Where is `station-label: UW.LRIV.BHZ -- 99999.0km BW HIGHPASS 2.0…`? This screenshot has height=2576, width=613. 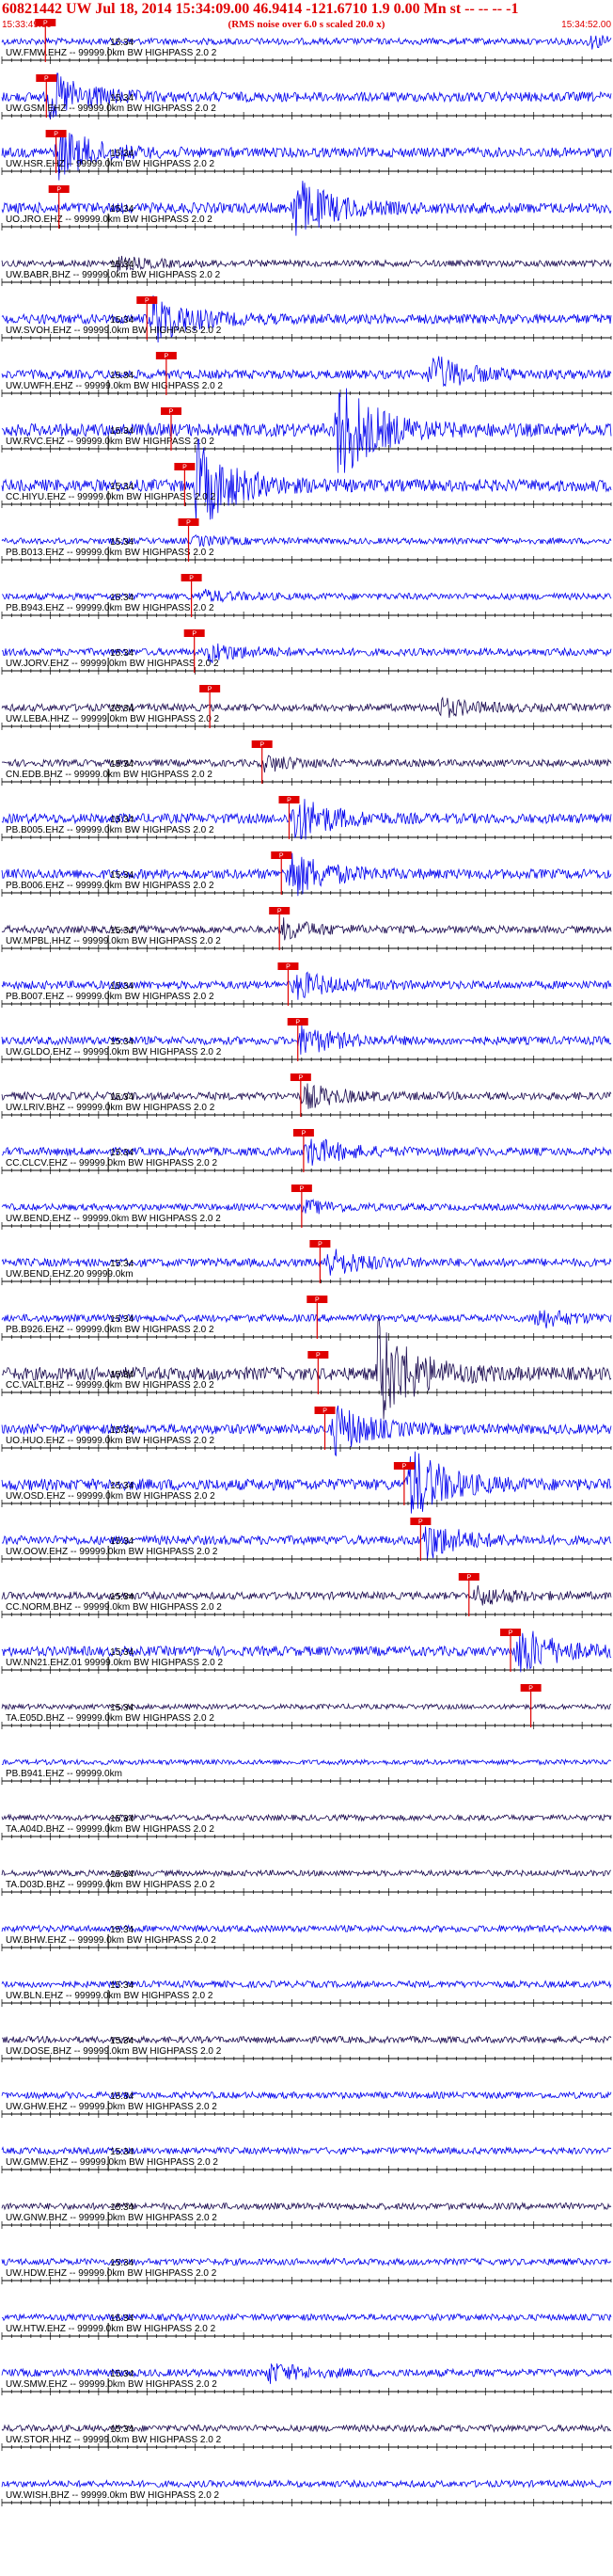 station-label: UW.LRIV.BHZ -- 99999.0km BW HIGHPASS 2.0… is located at coordinates (110, 1108).